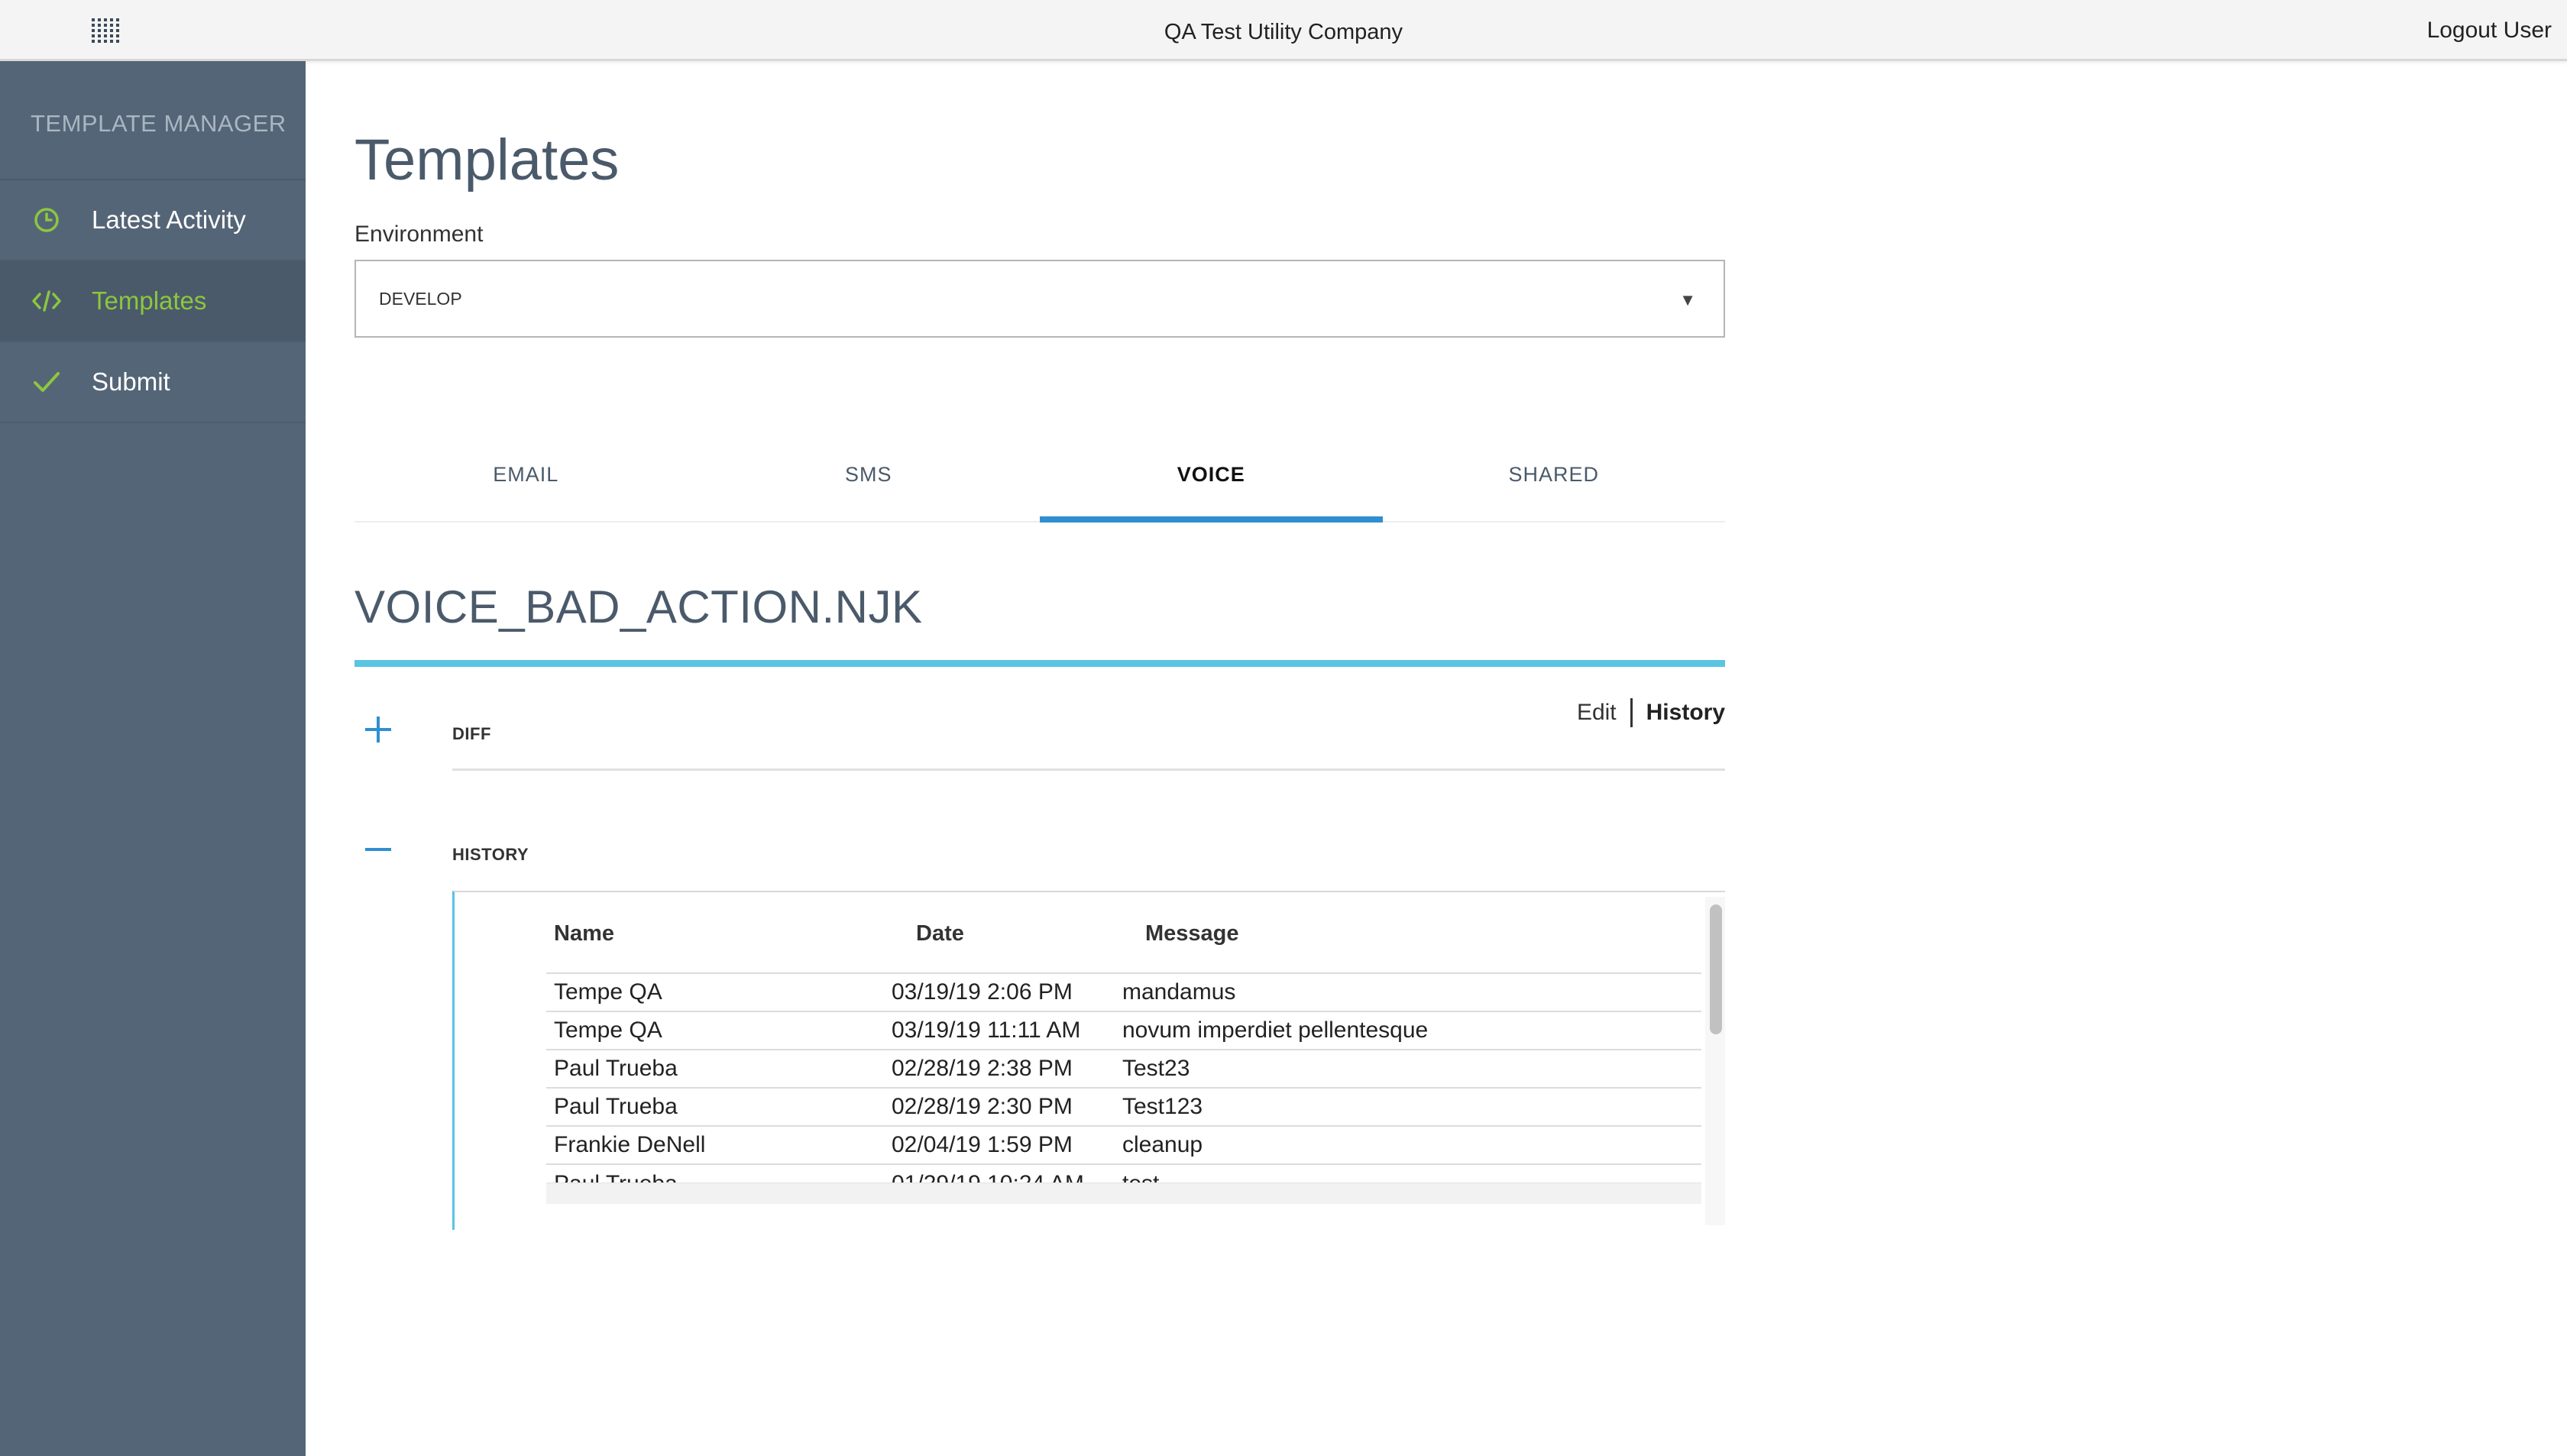 This screenshot has height=1456, width=2567. I want to click on expand-diff-plus-icon, so click(378, 730).